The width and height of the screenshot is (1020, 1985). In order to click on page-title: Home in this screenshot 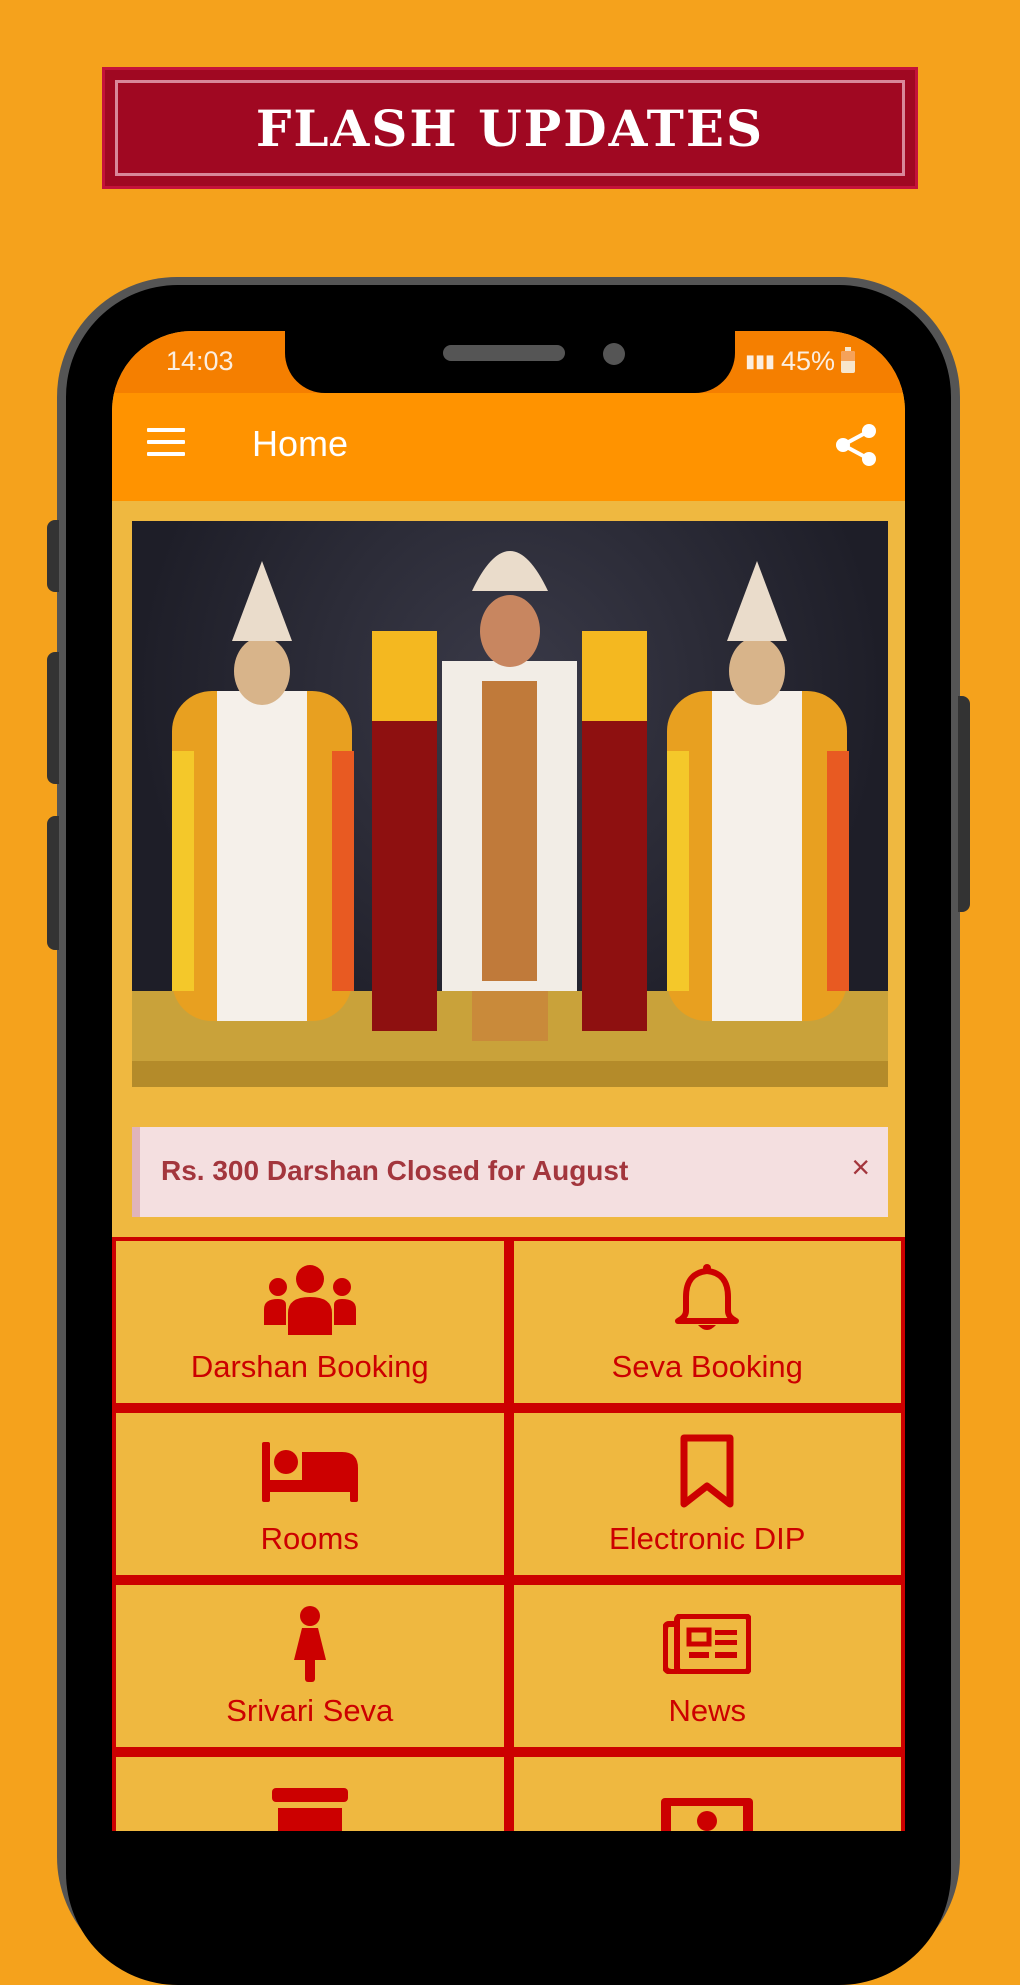, I will do `click(300, 443)`.